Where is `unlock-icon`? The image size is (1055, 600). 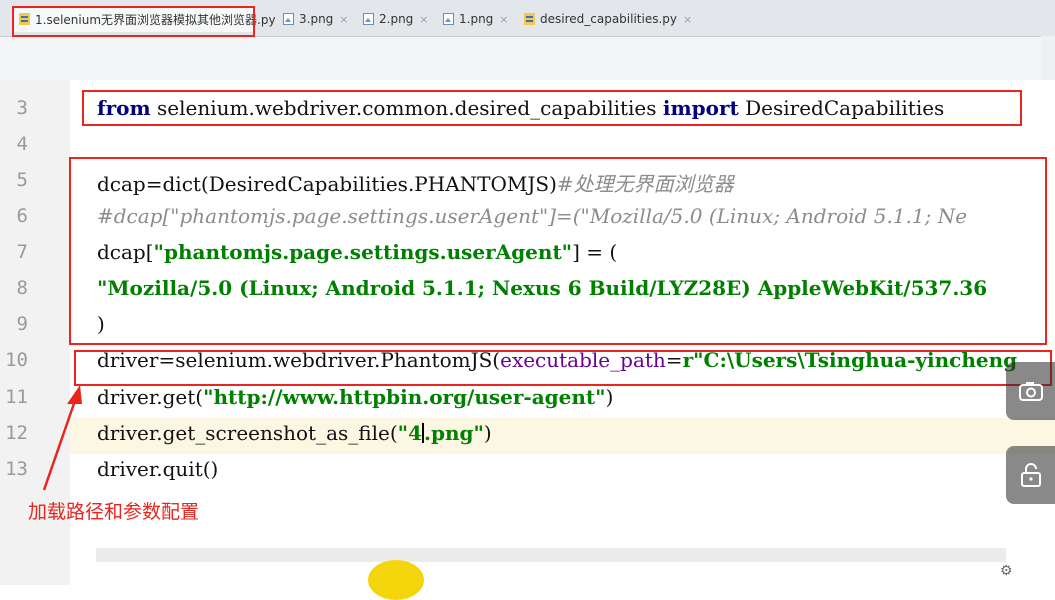
unlock-icon is located at coordinates (1030, 475).